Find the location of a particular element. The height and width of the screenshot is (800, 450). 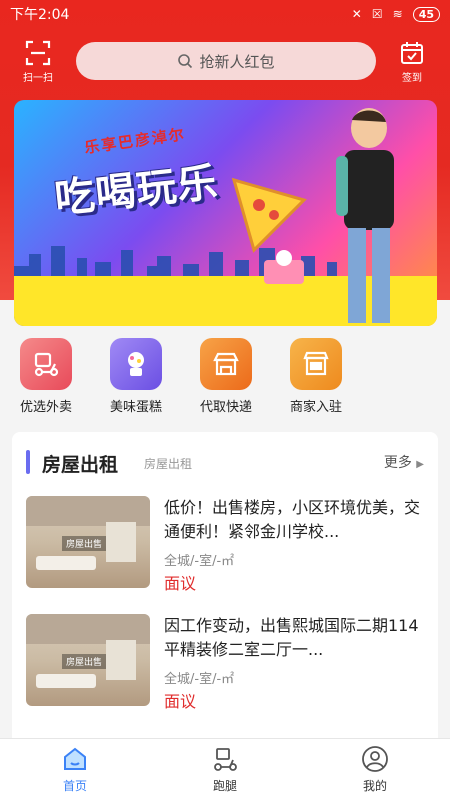

more-label: 更多 is located at coordinates (397, 463).